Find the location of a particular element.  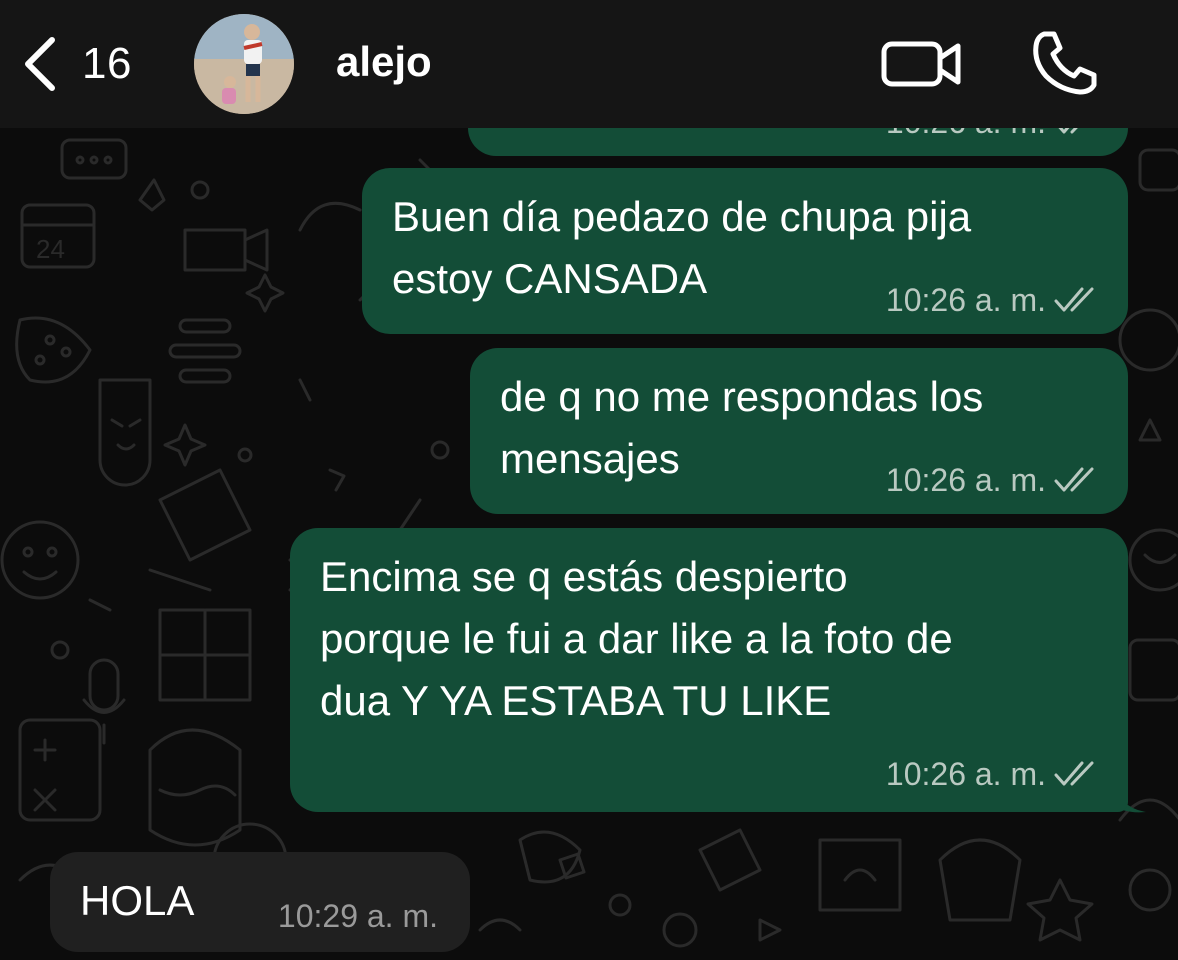

phone-icon is located at coordinates (1065, 63).